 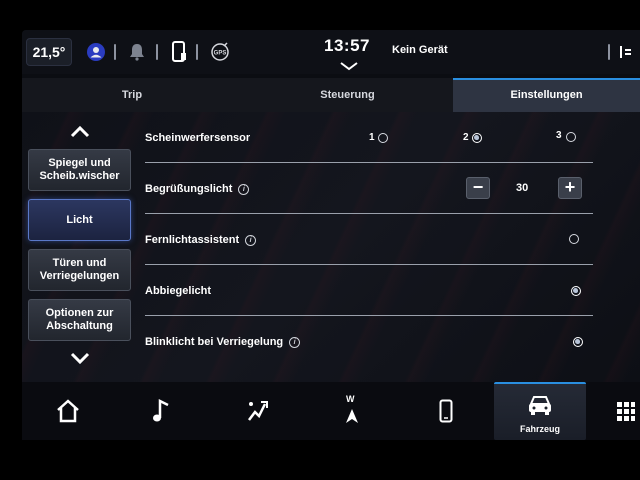 What do you see at coordinates (350, 399) in the screenshot?
I see `compass-label: W` at bounding box center [350, 399].